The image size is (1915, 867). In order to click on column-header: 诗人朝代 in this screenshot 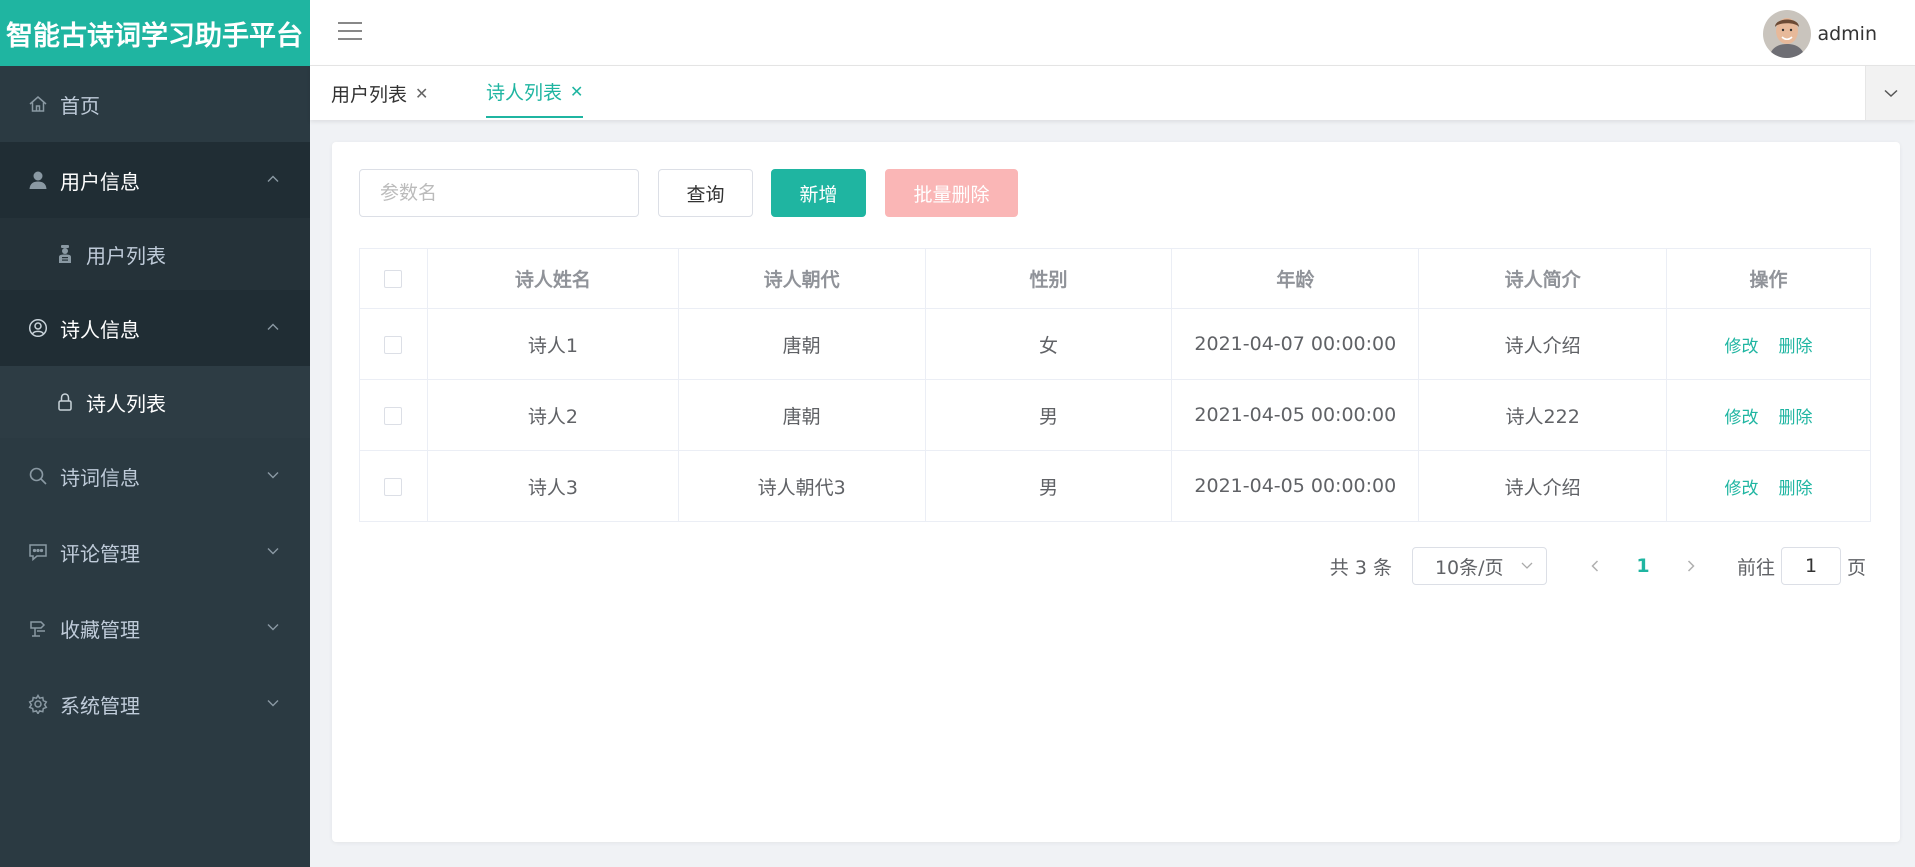, I will do `click(802, 278)`.